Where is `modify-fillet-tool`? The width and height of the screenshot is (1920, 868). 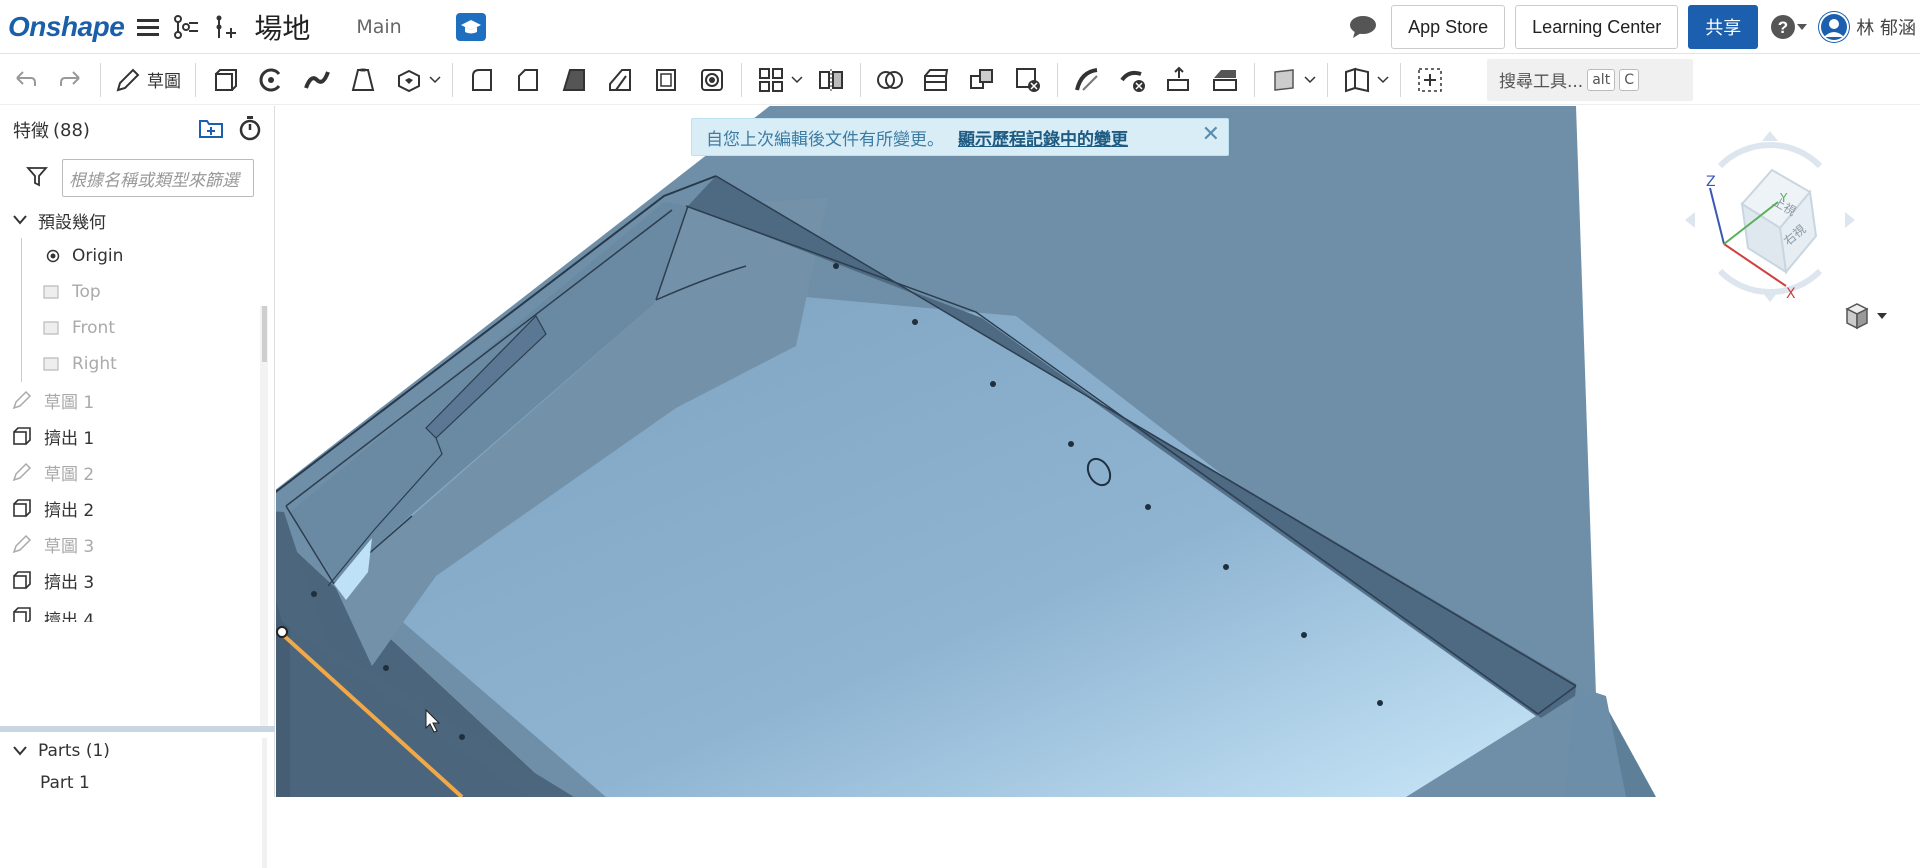
modify-fillet-tool is located at coordinates (1087, 80).